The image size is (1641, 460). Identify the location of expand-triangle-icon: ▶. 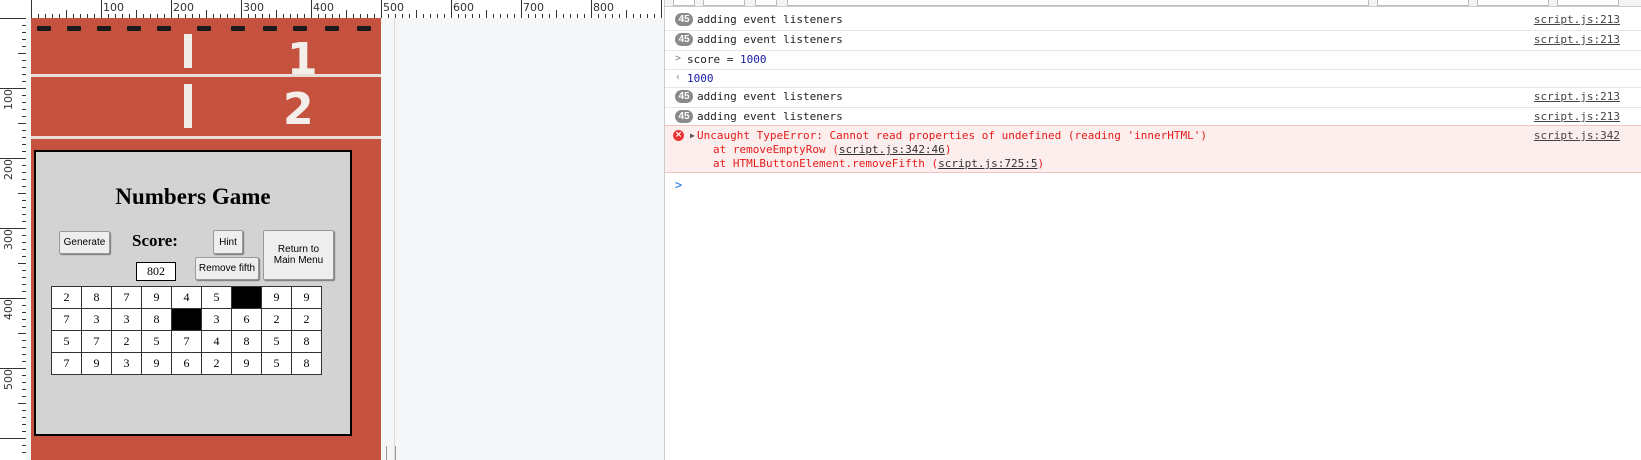
(692, 135).